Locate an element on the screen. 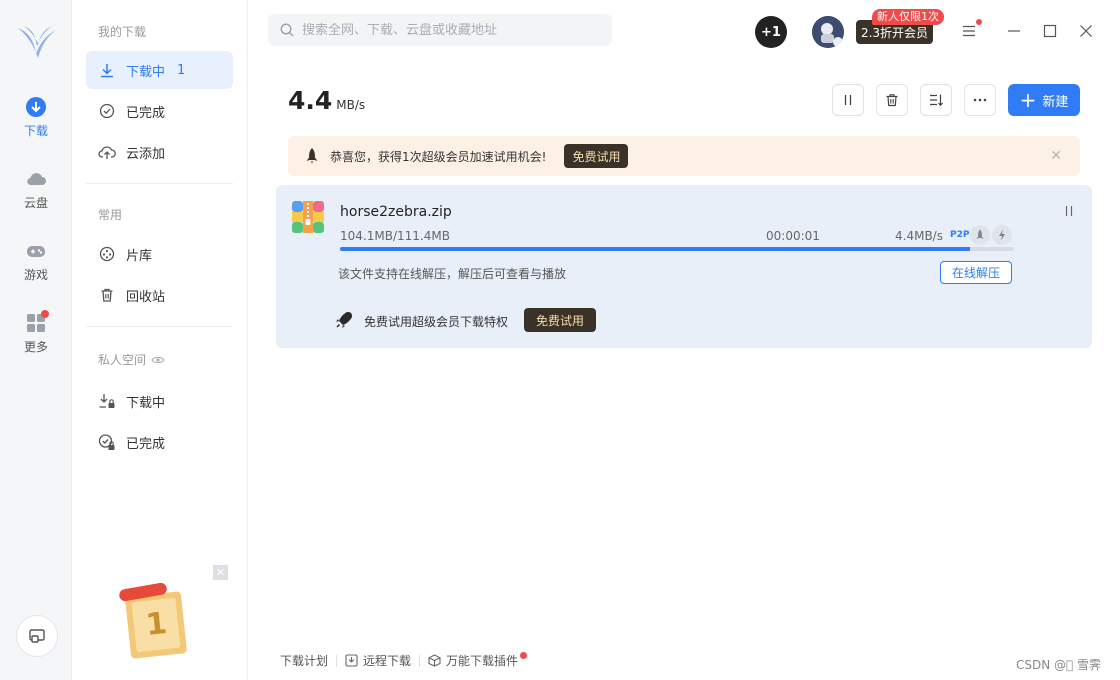 The height and width of the screenshot is (680, 1120). task-filename: horse2zebra.zip is located at coordinates (396, 212).